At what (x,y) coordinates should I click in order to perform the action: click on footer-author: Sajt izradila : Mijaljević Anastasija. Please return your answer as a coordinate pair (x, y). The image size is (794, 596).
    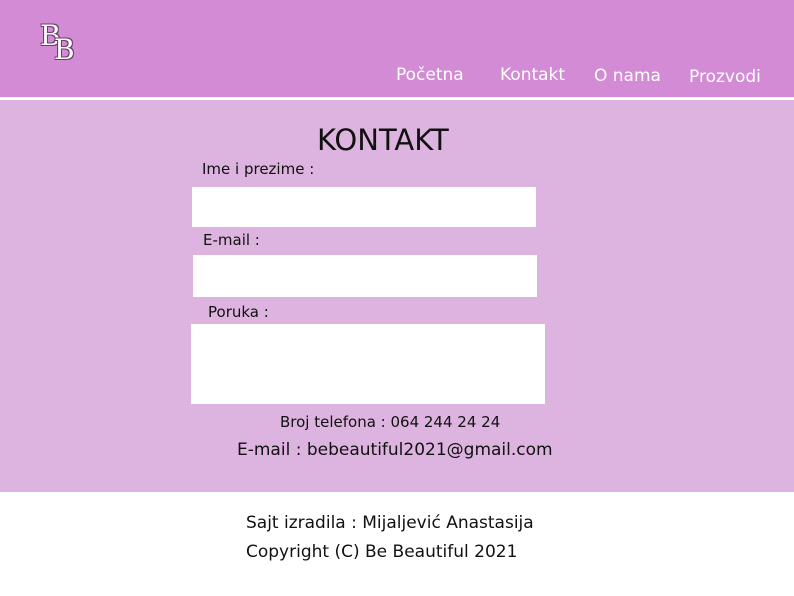
    Looking at the image, I should click on (390, 523).